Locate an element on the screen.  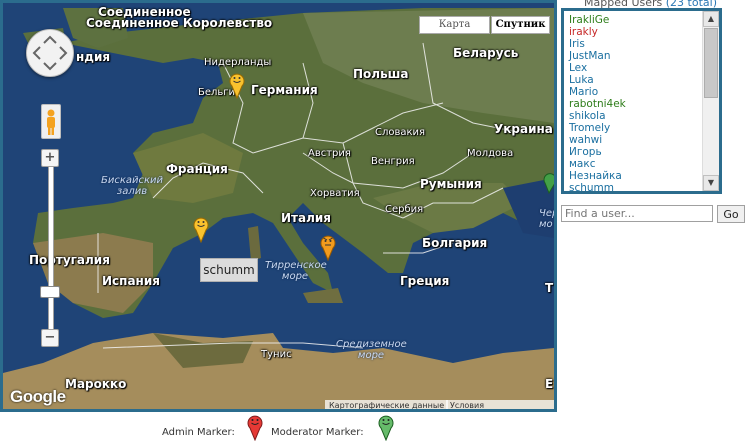
label-netherlands: Нидерланды is located at coordinates (238, 62).